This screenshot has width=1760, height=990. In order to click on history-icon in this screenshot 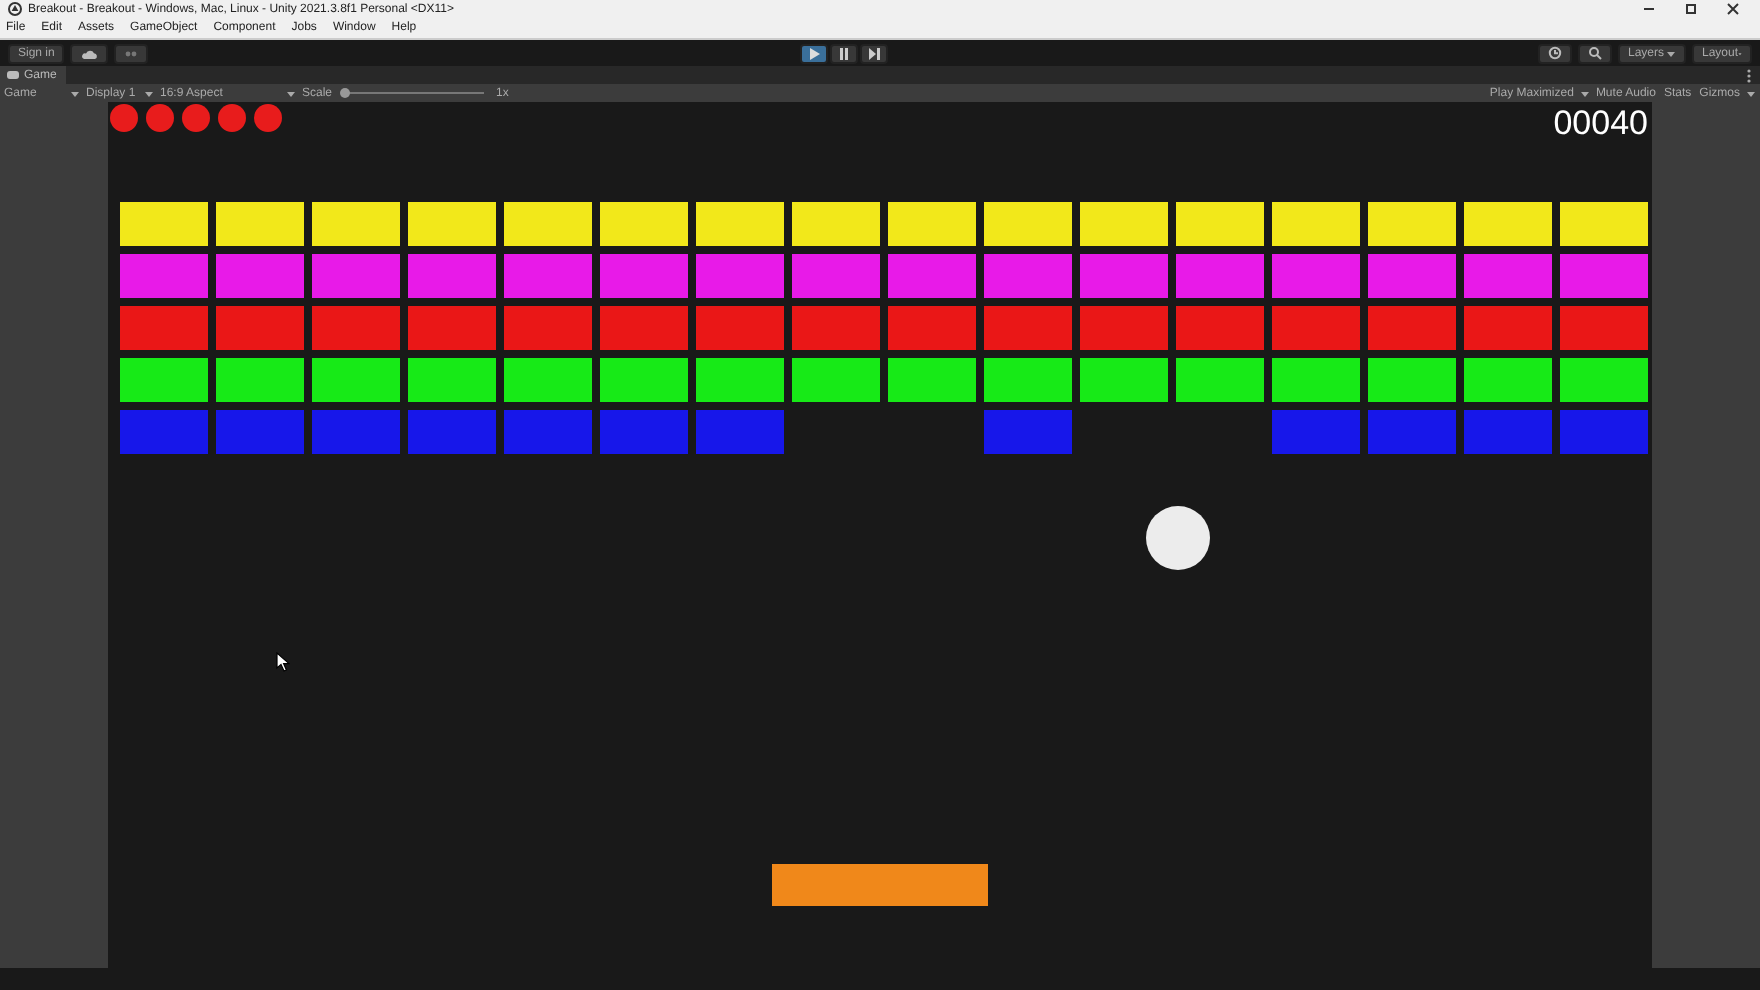, I will do `click(1555, 53)`.